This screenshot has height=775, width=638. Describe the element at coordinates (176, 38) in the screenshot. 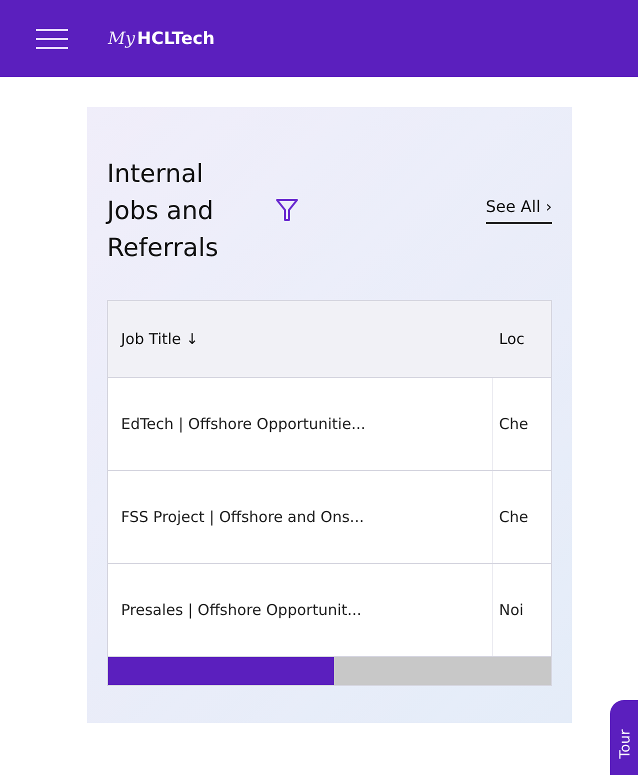

I see `logo-text: HCLTech` at that location.